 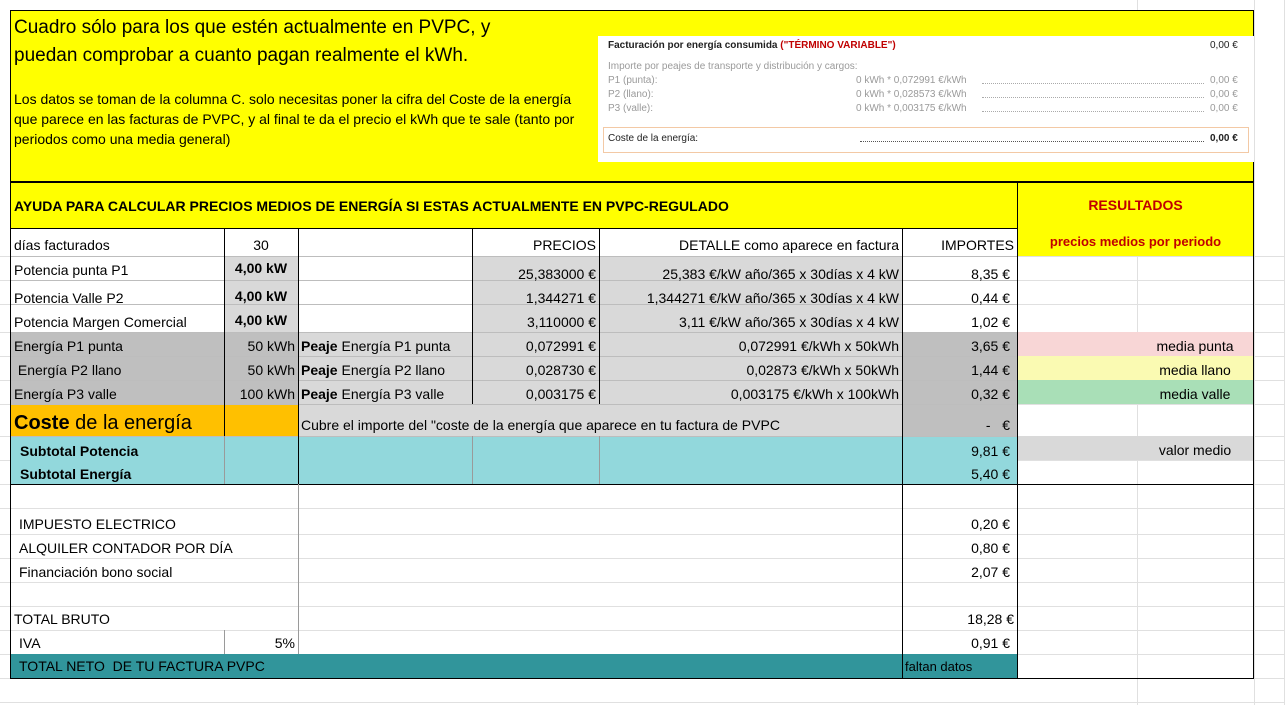 I want to click on total-bruto-label: TOTAL BRUTO, so click(x=62, y=619).